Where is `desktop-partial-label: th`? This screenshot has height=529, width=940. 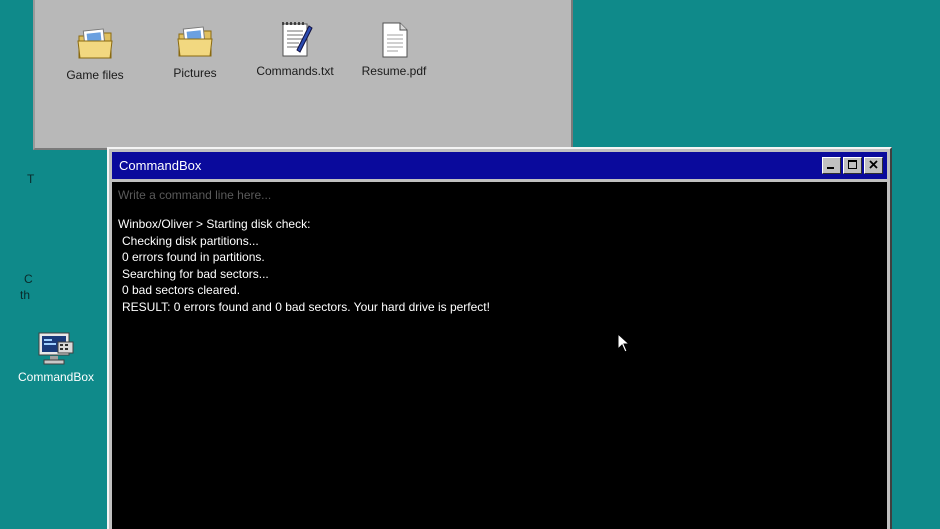 desktop-partial-label: th is located at coordinates (25, 295).